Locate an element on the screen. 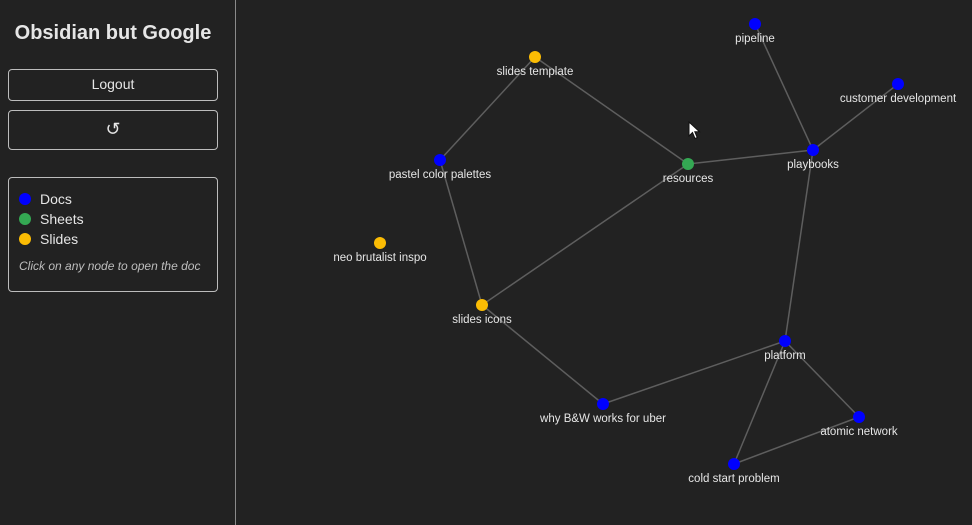 The image size is (972, 525). legend-item-docs: Docs is located at coordinates (45, 199).